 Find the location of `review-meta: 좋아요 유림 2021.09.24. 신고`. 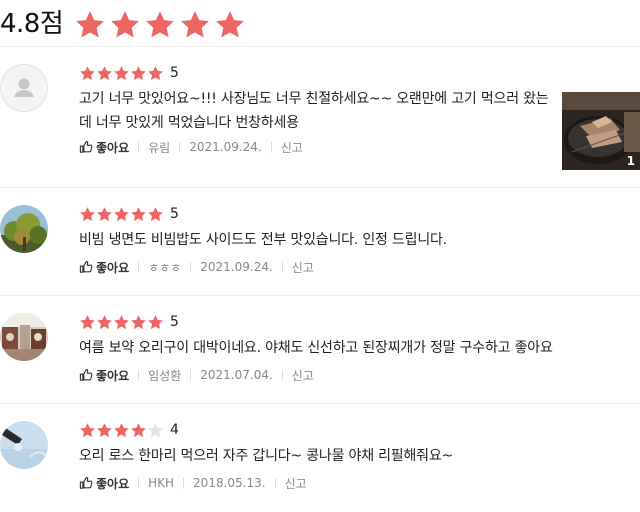

review-meta: 좋아요 유림 2021.09.24. 신고 is located at coordinates (191, 147).